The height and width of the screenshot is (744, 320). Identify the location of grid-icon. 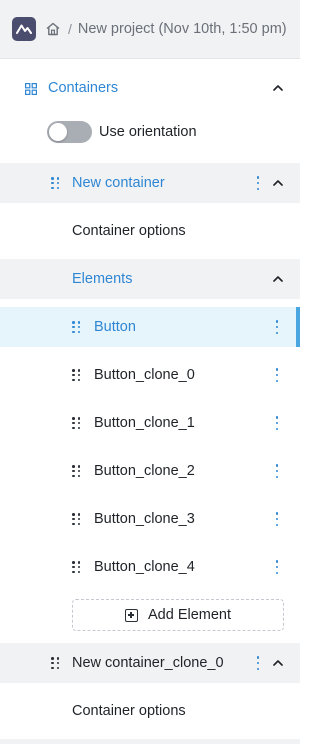
(31, 88).